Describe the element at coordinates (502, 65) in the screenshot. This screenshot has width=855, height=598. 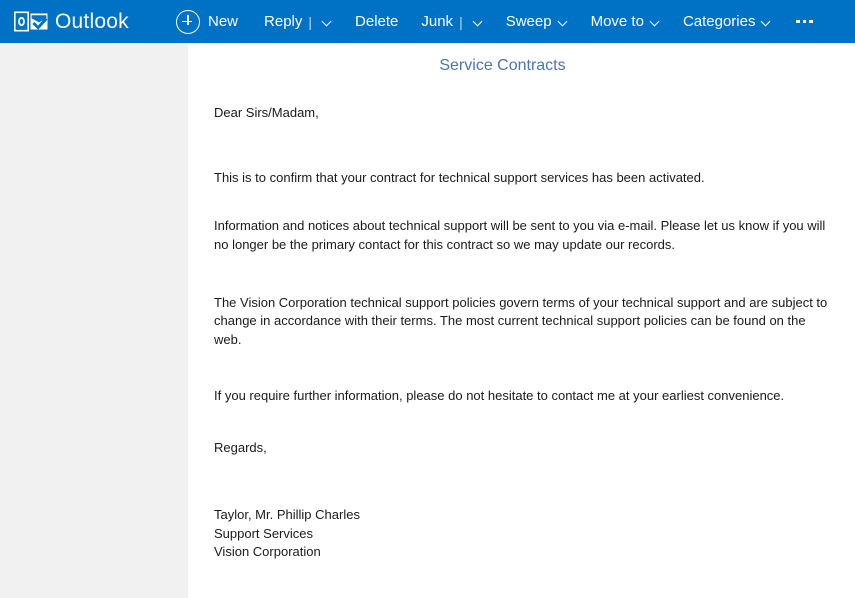
I see `message-subject: Service Contracts` at that location.